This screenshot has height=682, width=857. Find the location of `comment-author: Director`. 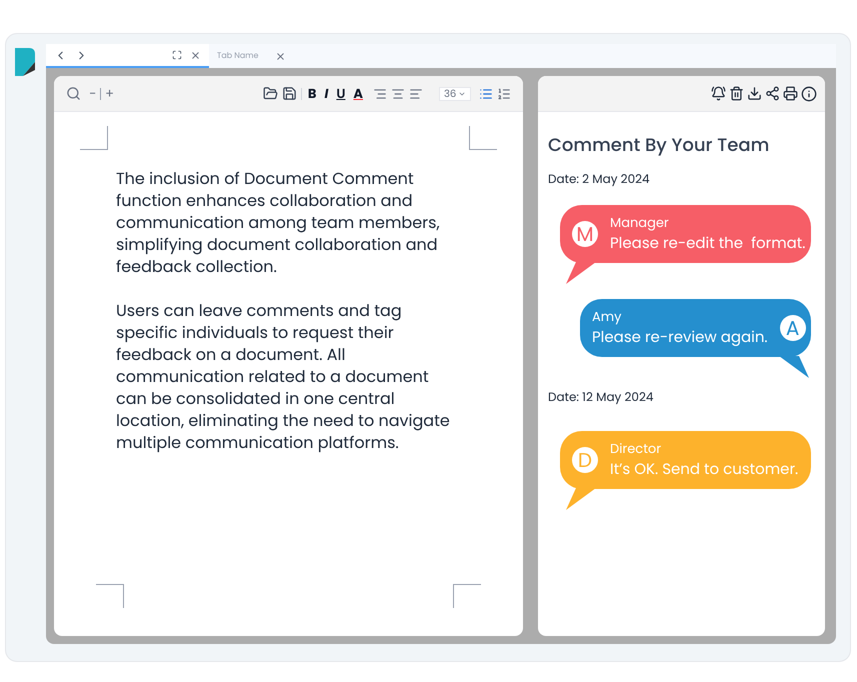

comment-author: Director is located at coordinates (636, 448).